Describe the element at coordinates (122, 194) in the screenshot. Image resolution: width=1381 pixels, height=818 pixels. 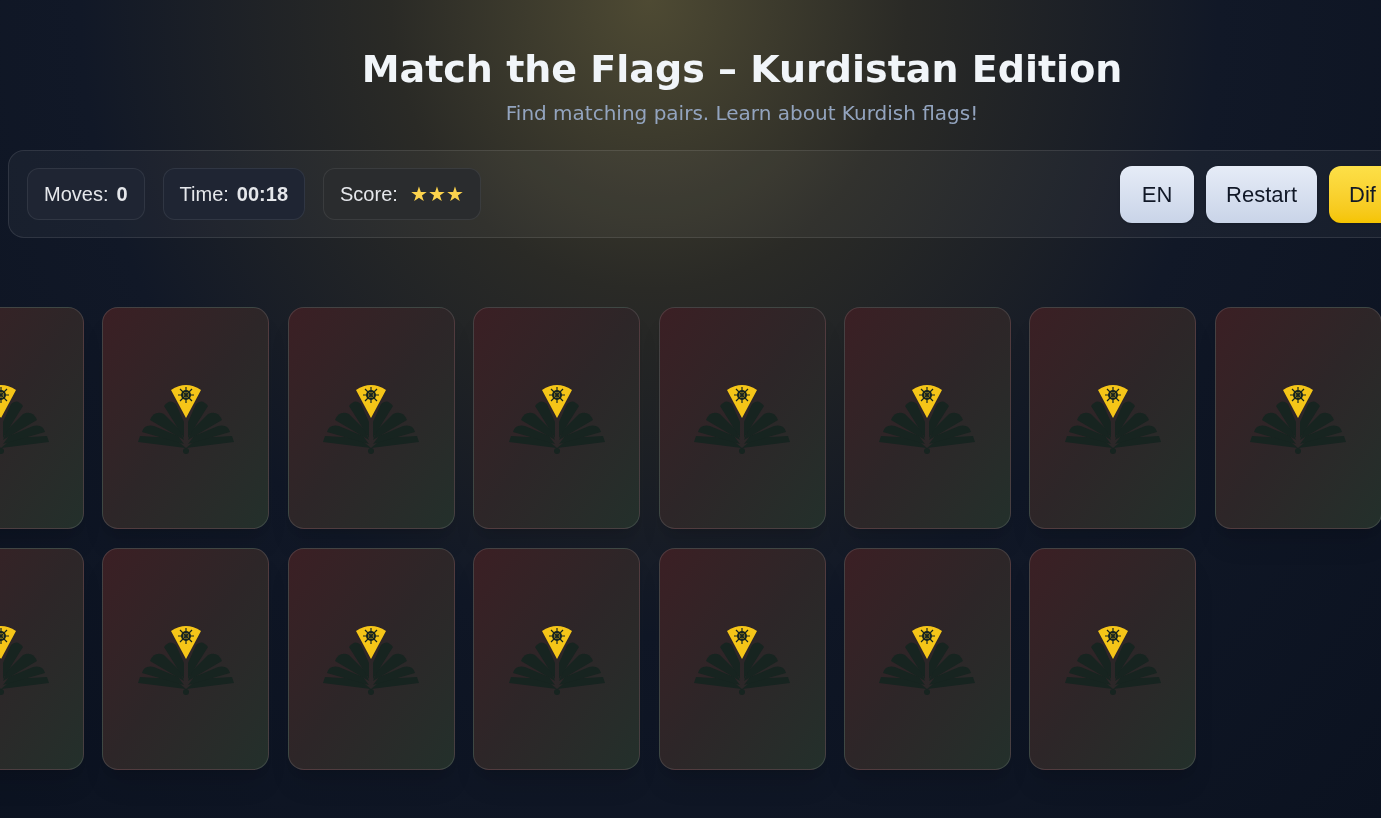
I see `stat-value: 0` at that location.